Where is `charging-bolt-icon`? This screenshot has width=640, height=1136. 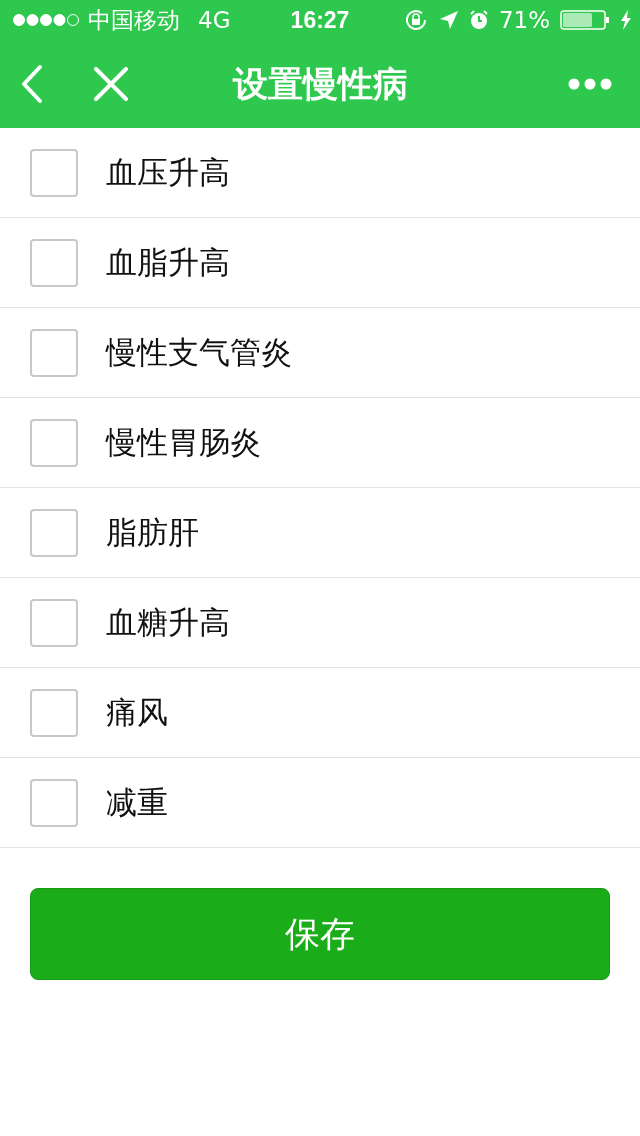
charging-bolt-icon is located at coordinates (626, 20).